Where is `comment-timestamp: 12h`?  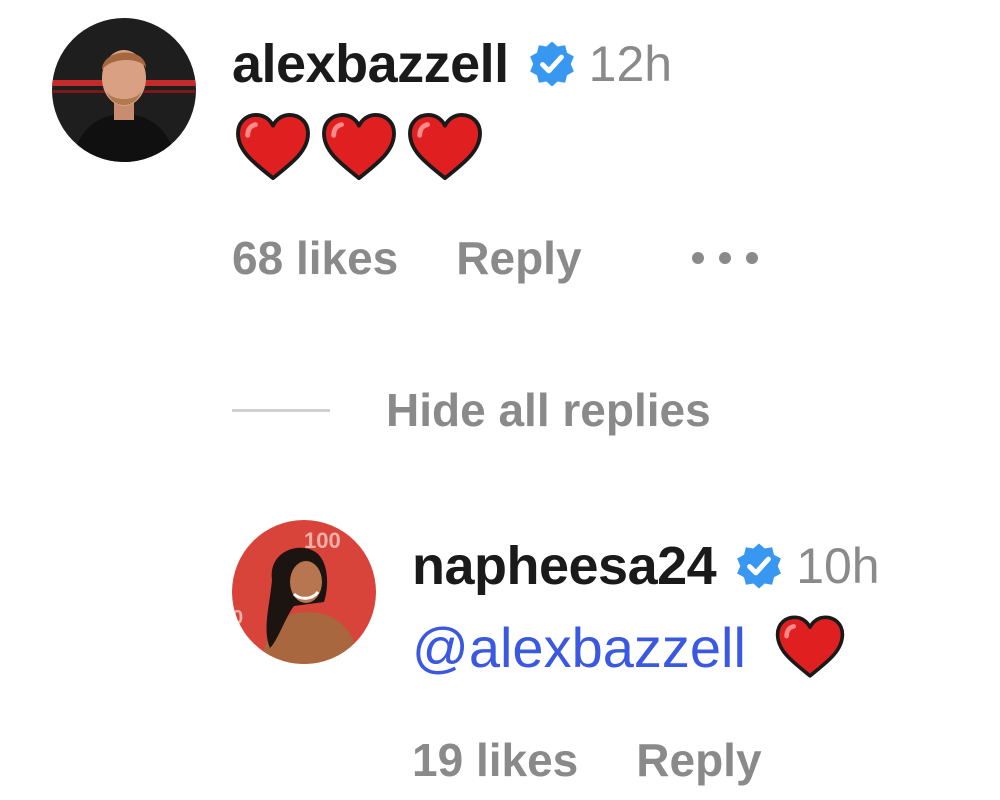 comment-timestamp: 12h is located at coordinates (630, 64).